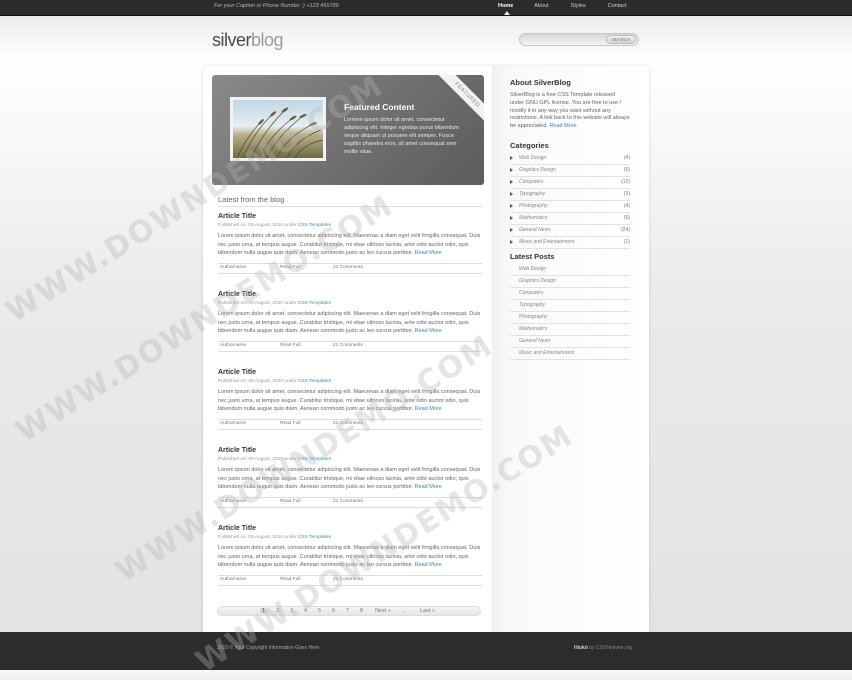  What do you see at coordinates (570, 342) in the screenshot?
I see `post-item: General News` at bounding box center [570, 342].